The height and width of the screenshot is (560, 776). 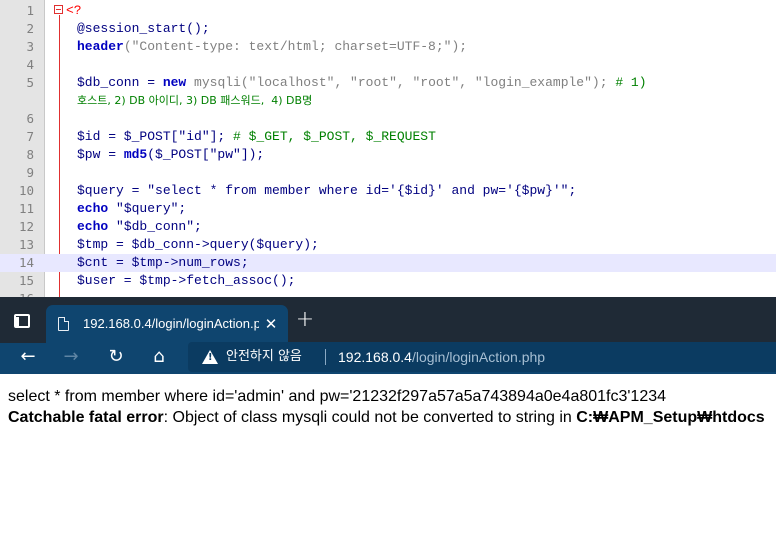 What do you see at coordinates (30, 64) in the screenshot?
I see `line-number: 4` at bounding box center [30, 64].